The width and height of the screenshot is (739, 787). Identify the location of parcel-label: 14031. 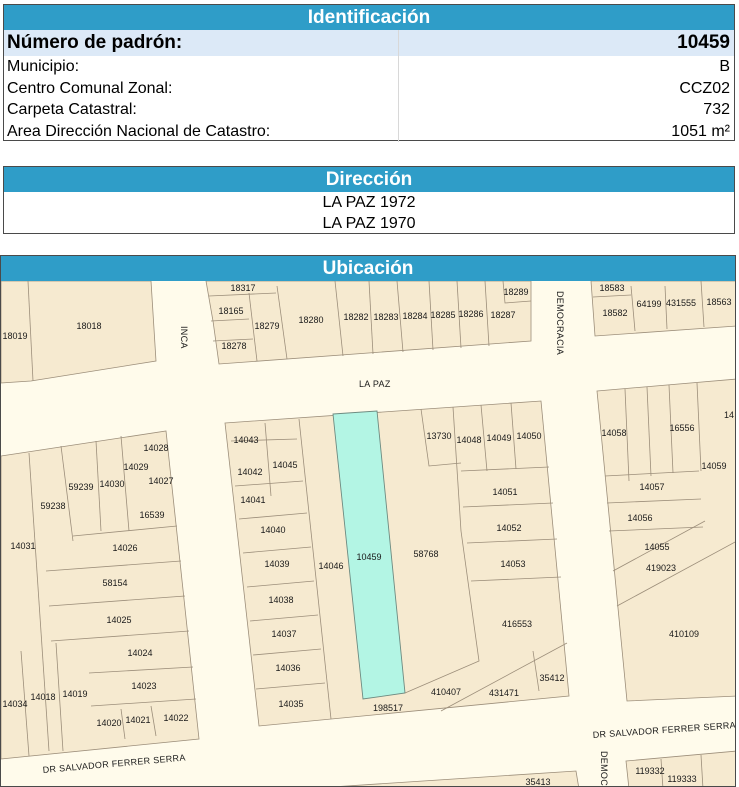
(22, 546).